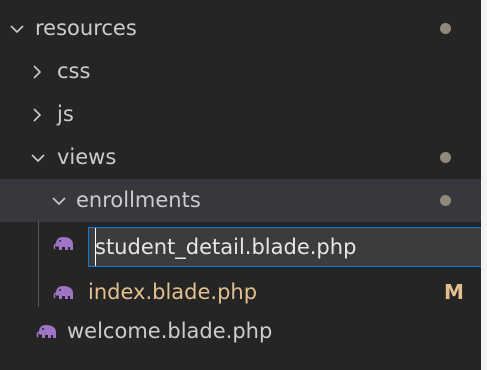 This screenshot has height=370, width=487. What do you see at coordinates (454, 292) in the screenshot?
I see `git-status-badge: M` at bounding box center [454, 292].